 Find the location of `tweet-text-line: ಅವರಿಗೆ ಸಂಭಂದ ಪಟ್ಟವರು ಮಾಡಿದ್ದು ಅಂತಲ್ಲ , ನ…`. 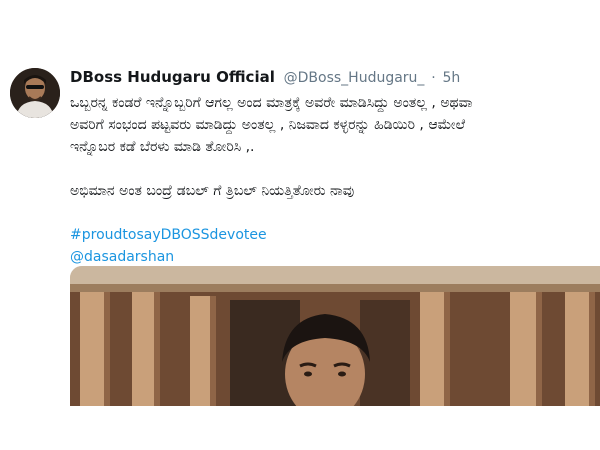

tweet-text-line: ಅವರಿಗೆ ಸಂಭಂದ ಪಟ್ಟವರು ಮಾಡಿದ್ದು ಅಂತಲ್ಲ , ನ… is located at coordinates (268, 125).